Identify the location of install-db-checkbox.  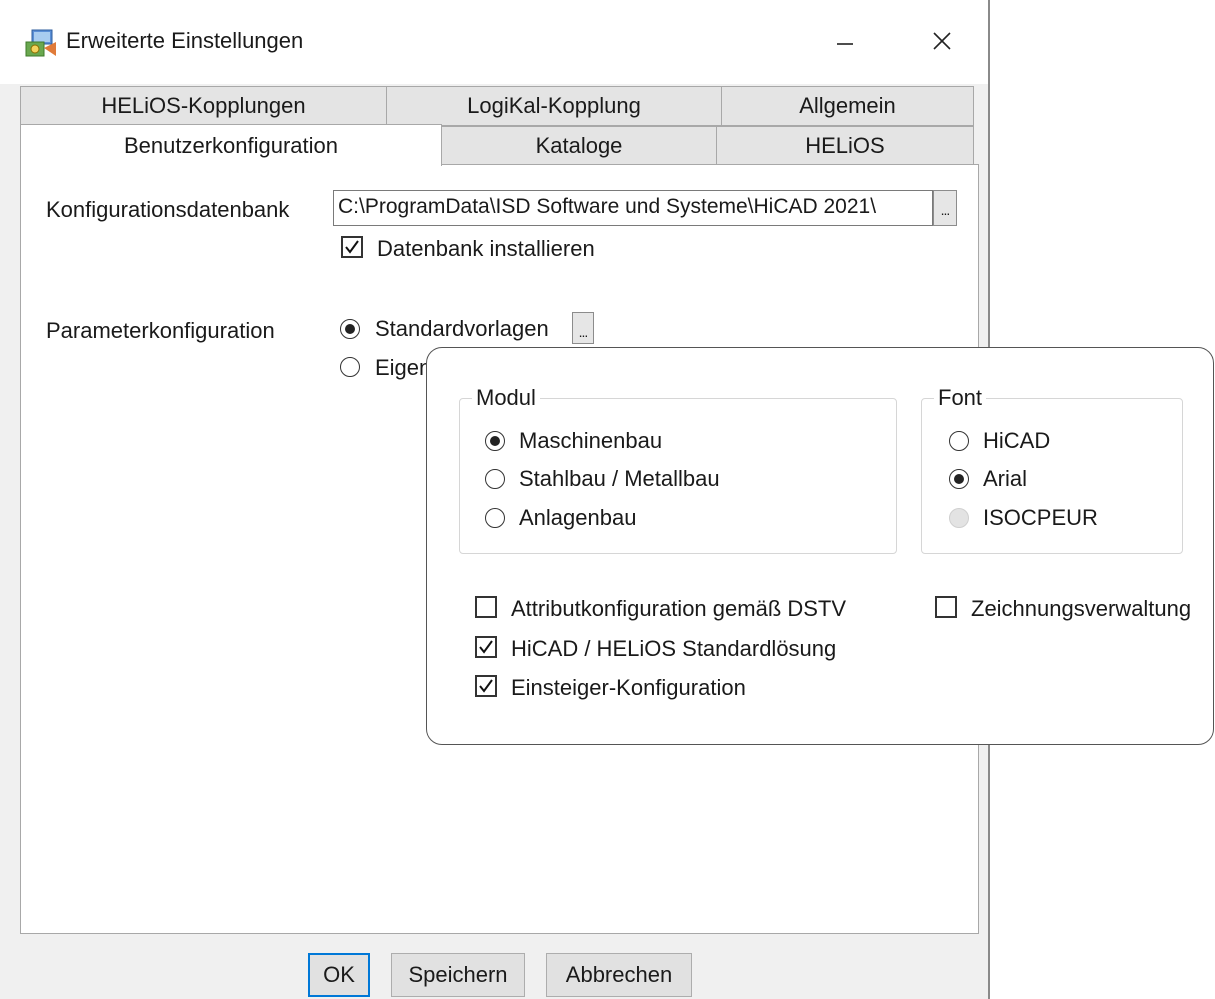
(352, 247).